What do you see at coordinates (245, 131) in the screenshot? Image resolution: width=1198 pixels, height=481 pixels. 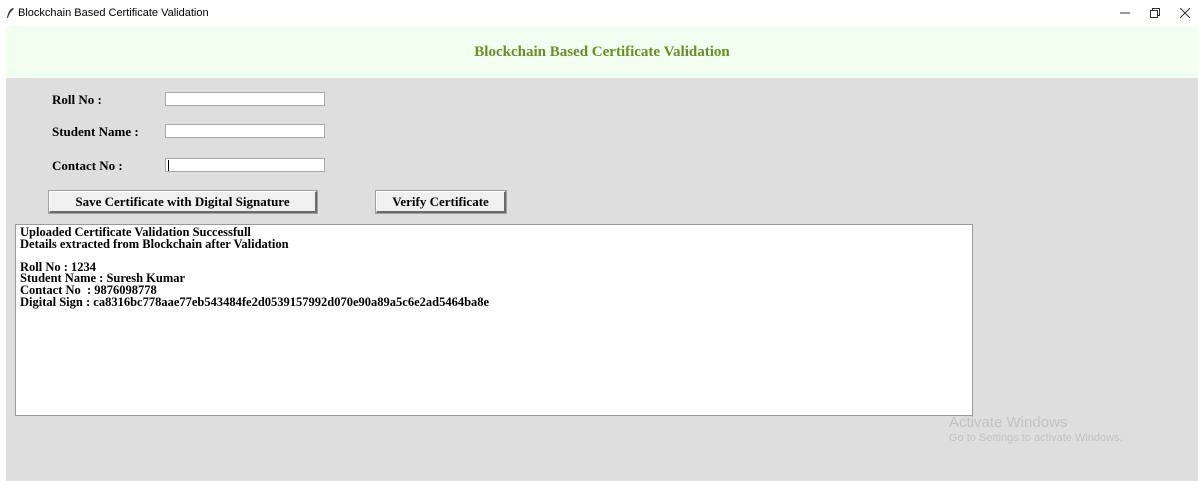 I see `student-name-input` at bounding box center [245, 131].